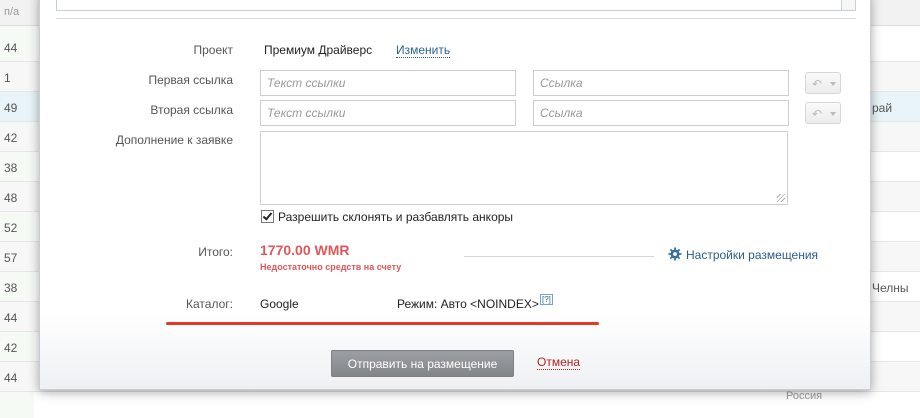  Describe the element at coordinates (11, 228) in the screenshot. I see `row-number: 52` at that location.